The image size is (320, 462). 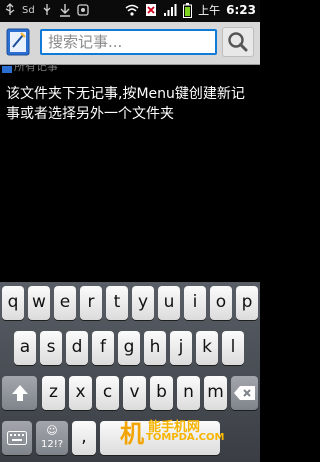 What do you see at coordinates (233, 348) in the screenshot?
I see `key-l: l` at bounding box center [233, 348].